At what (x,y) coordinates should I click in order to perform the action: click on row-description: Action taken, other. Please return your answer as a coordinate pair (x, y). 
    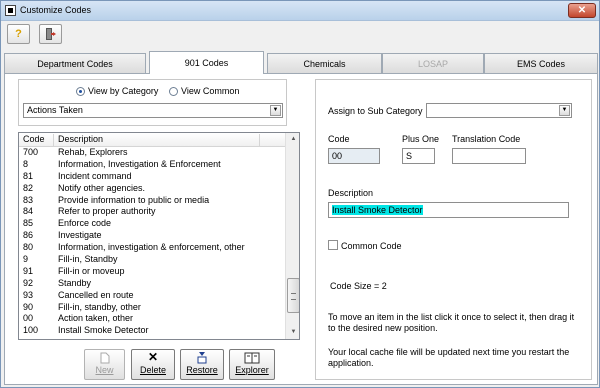
    Looking at the image, I should click on (96, 318).